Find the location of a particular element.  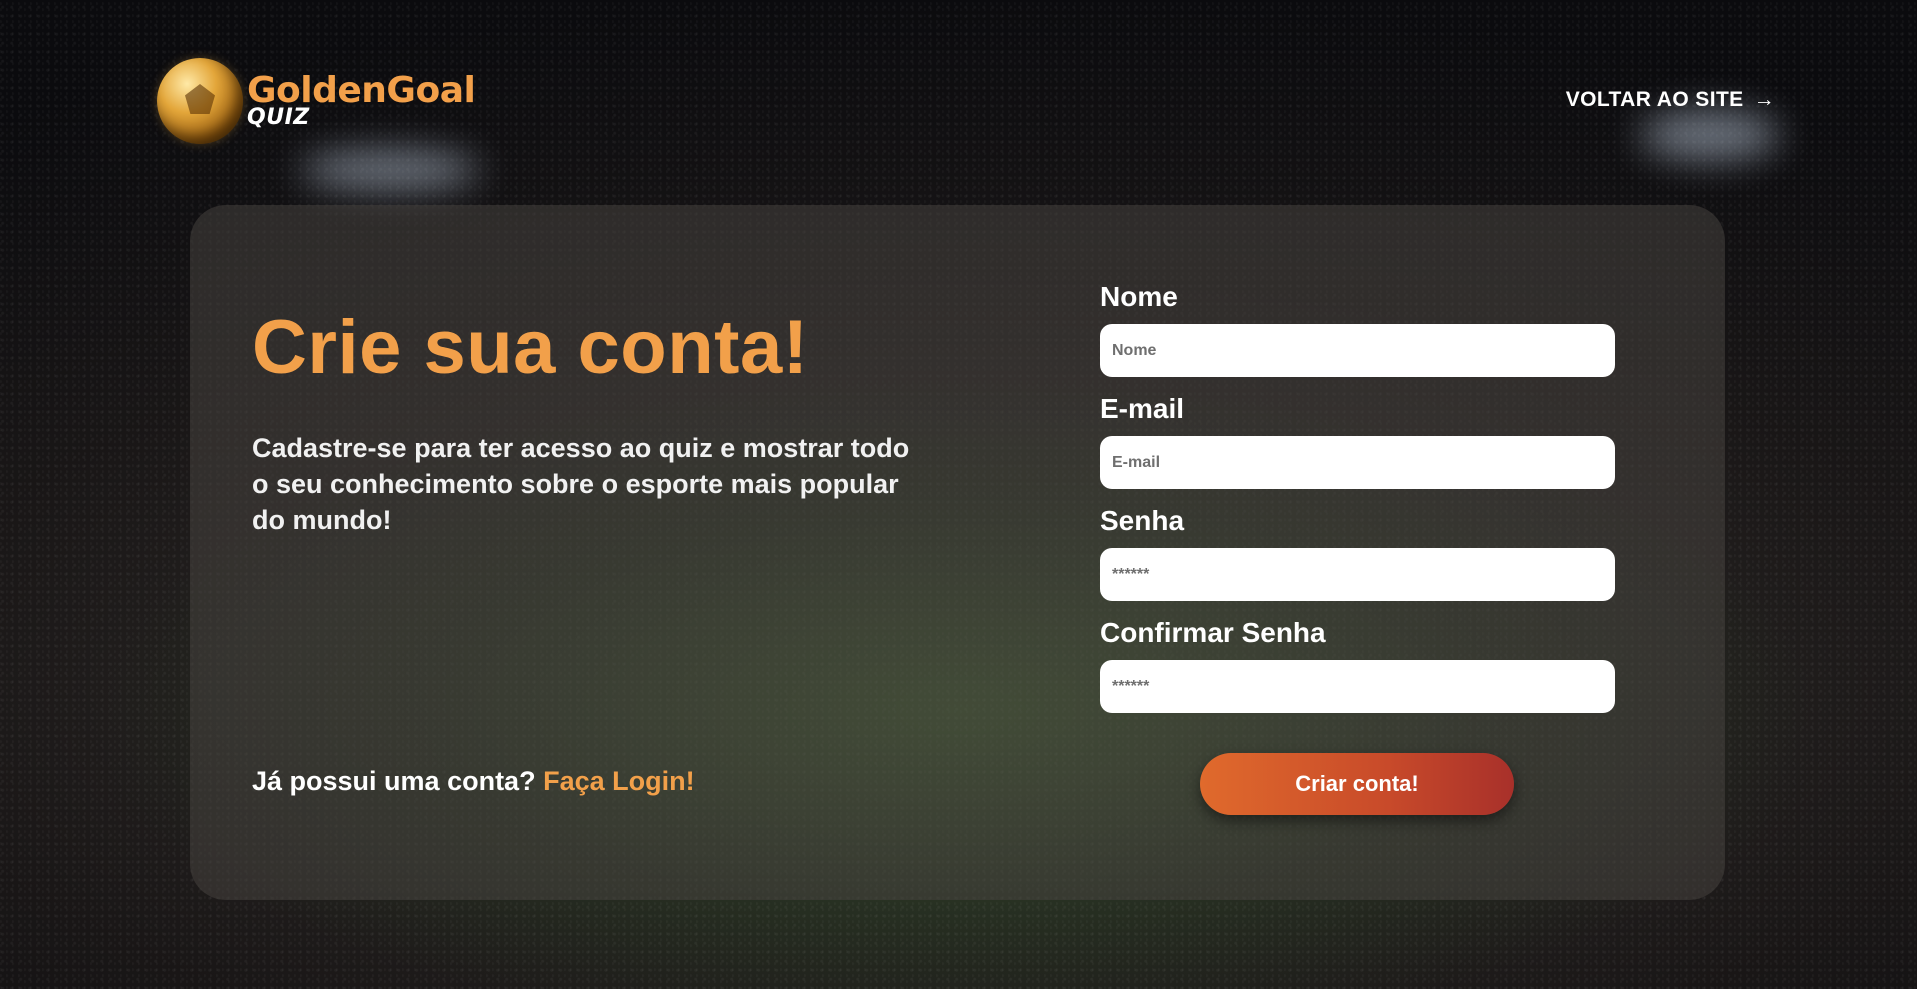

password-label: Senha is located at coordinates (1142, 520).